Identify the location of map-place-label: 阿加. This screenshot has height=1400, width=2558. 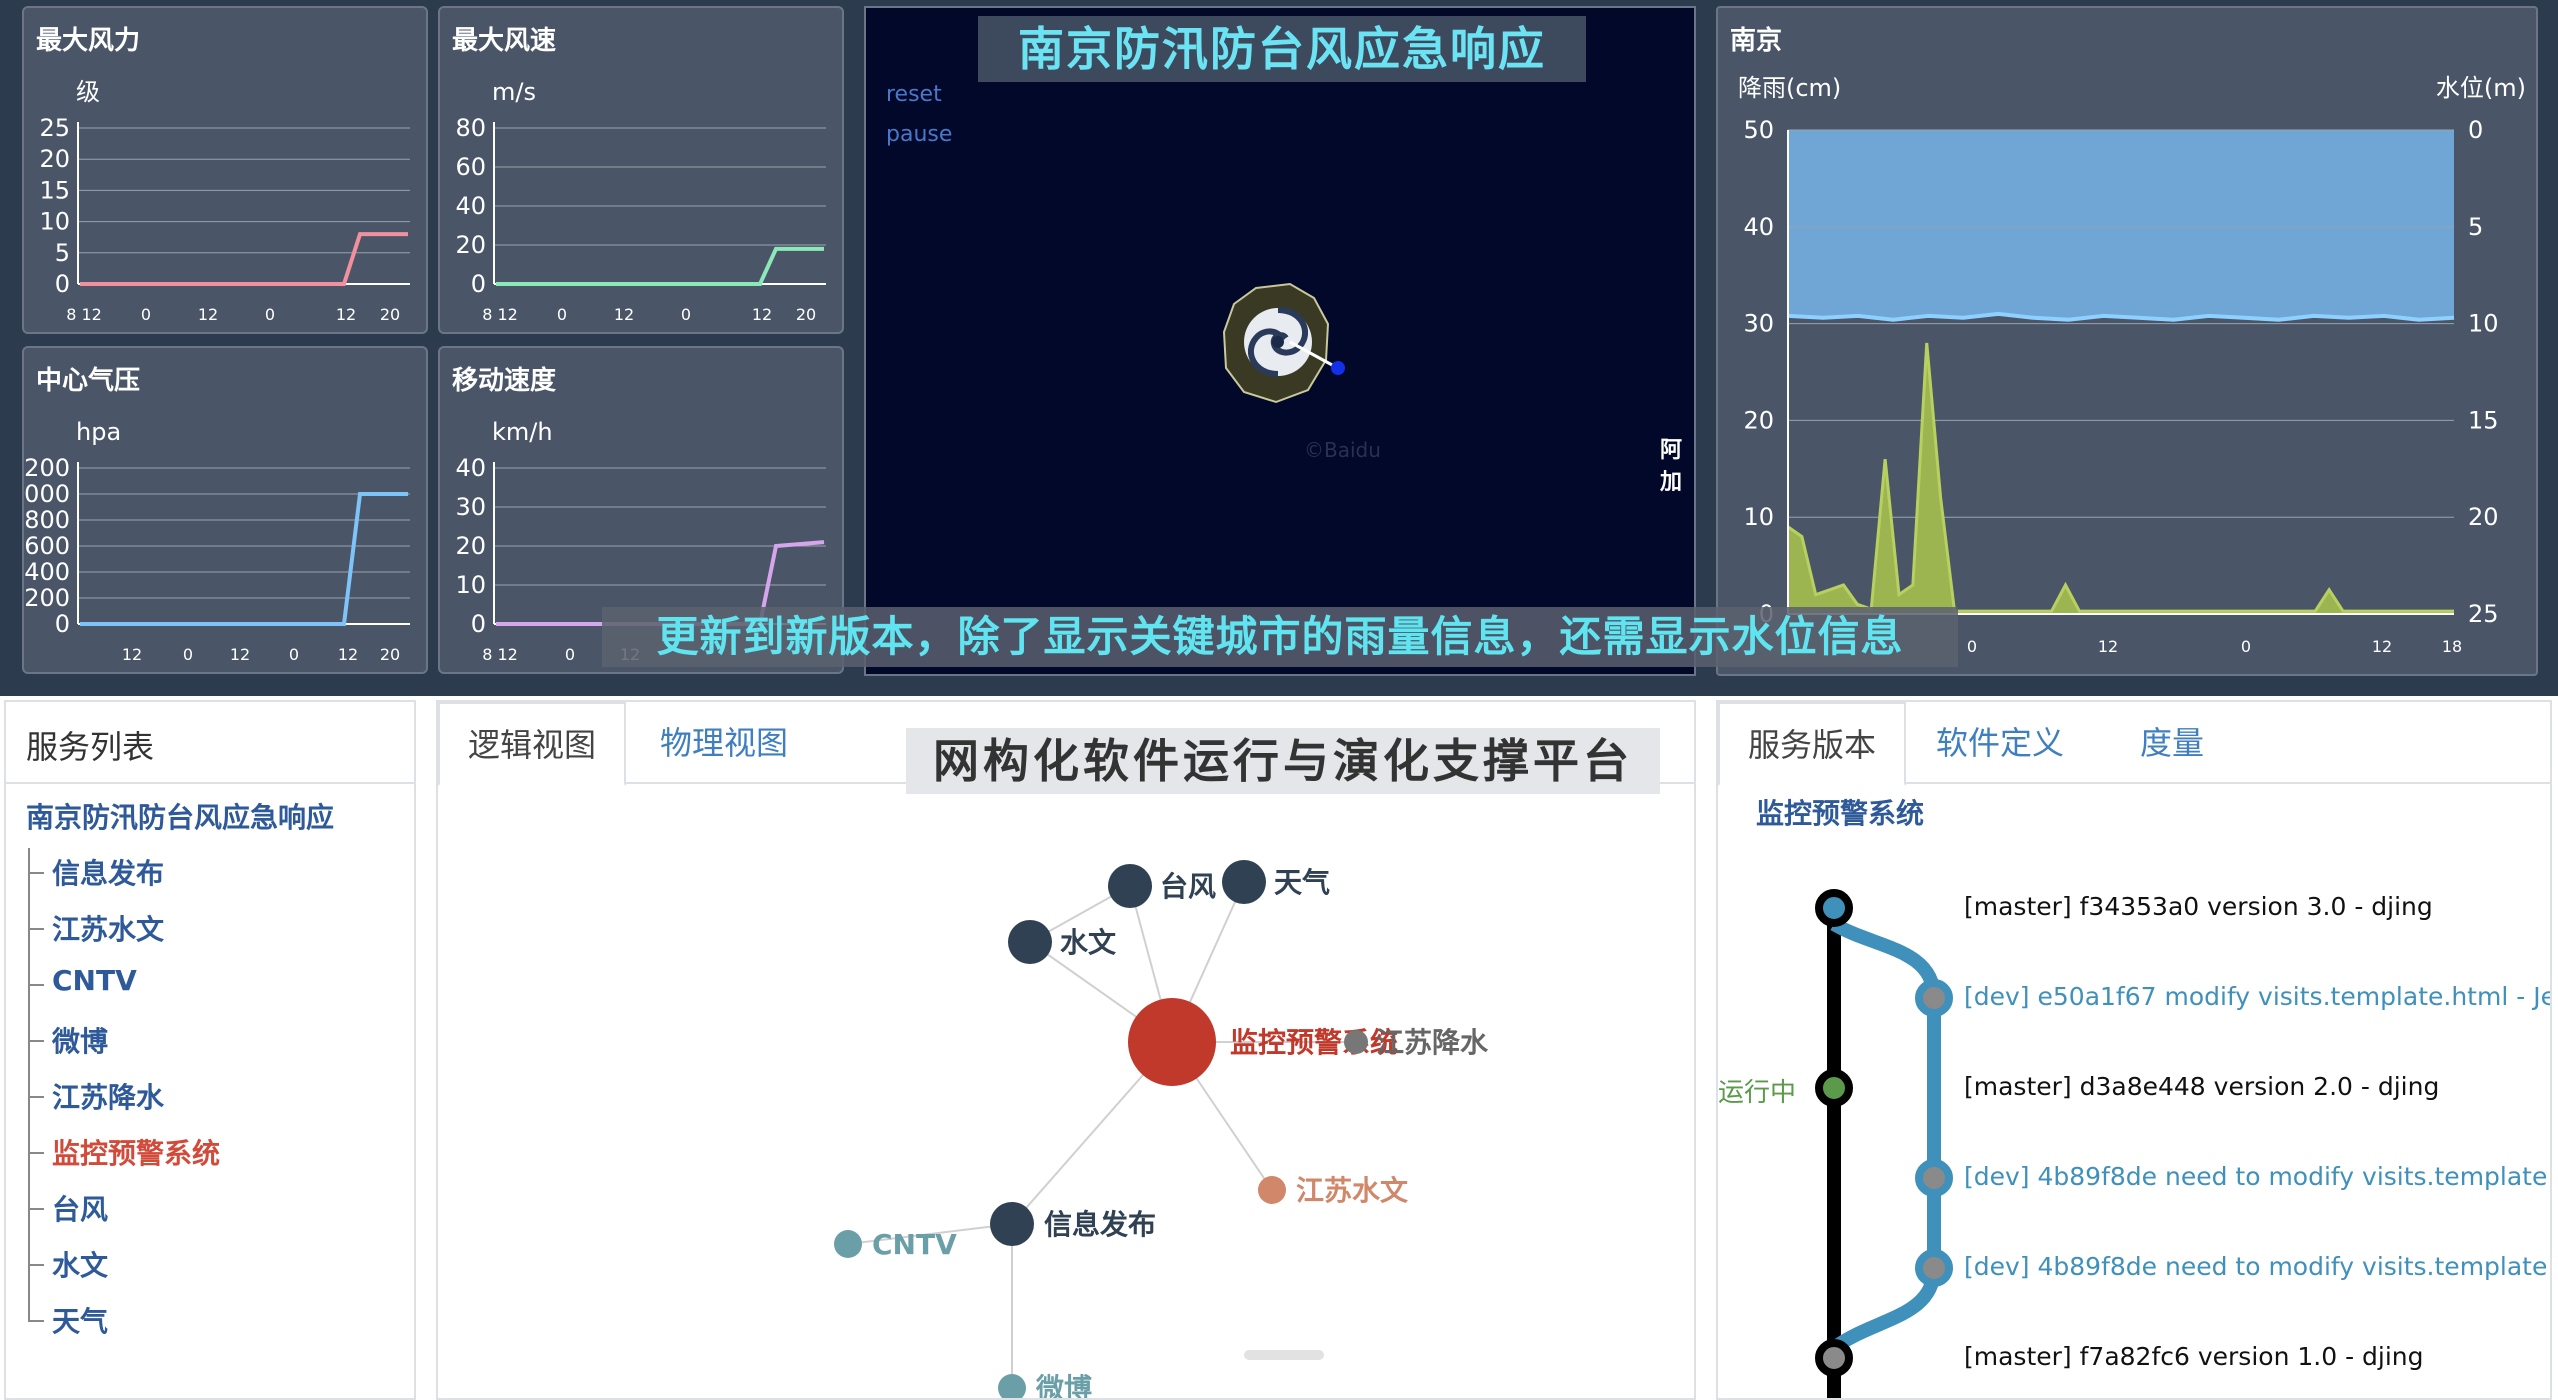
(1671, 466).